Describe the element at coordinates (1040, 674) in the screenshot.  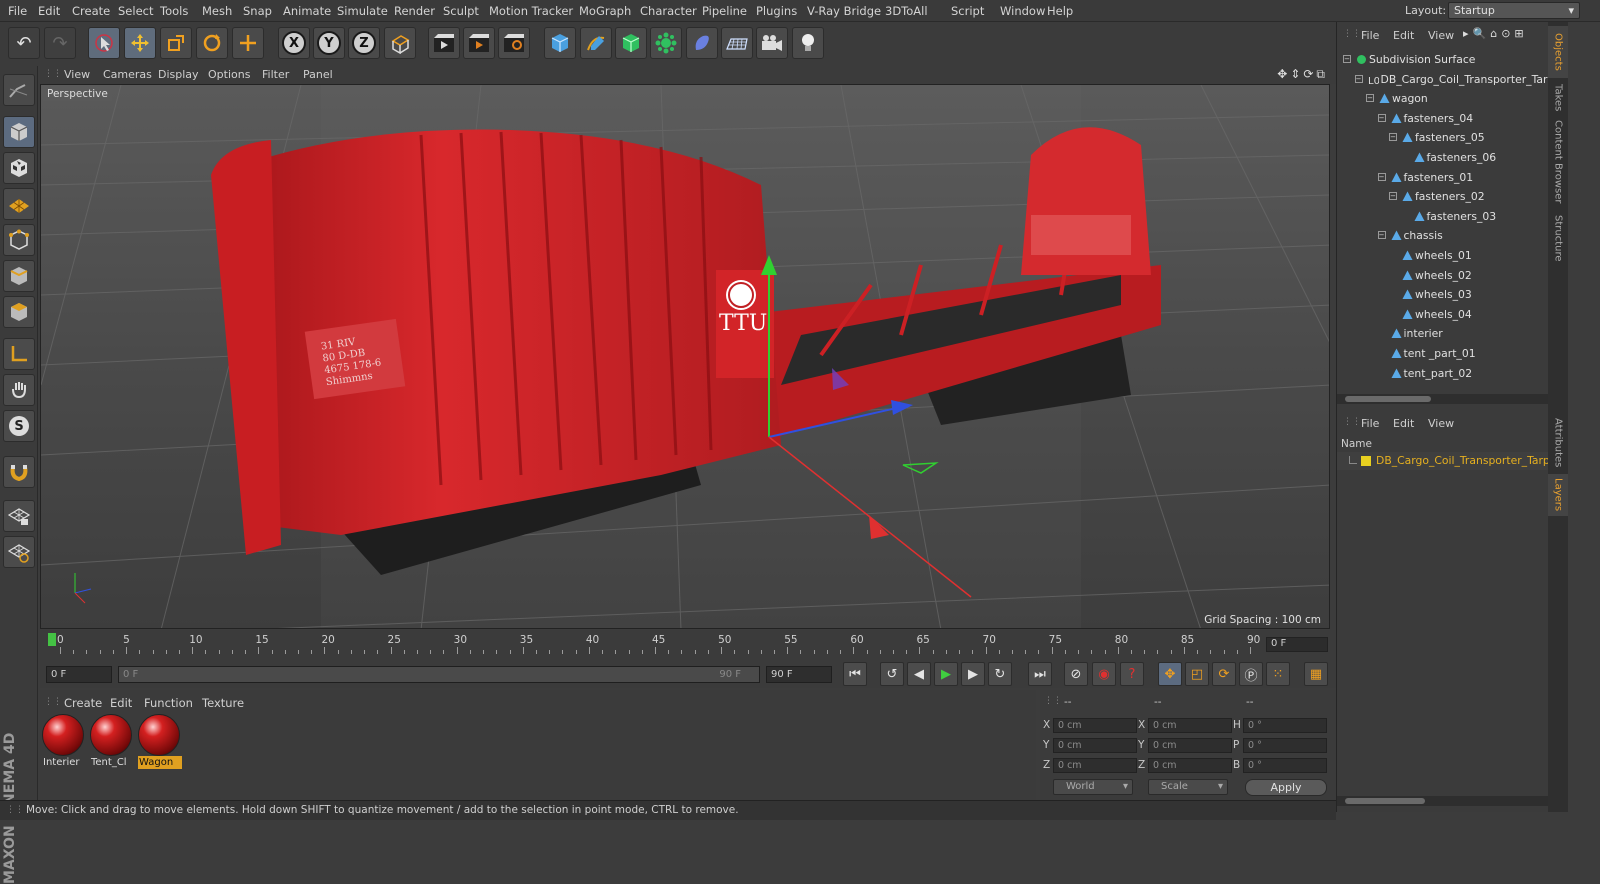
I see `go-to-end-icon: ⏭` at that location.